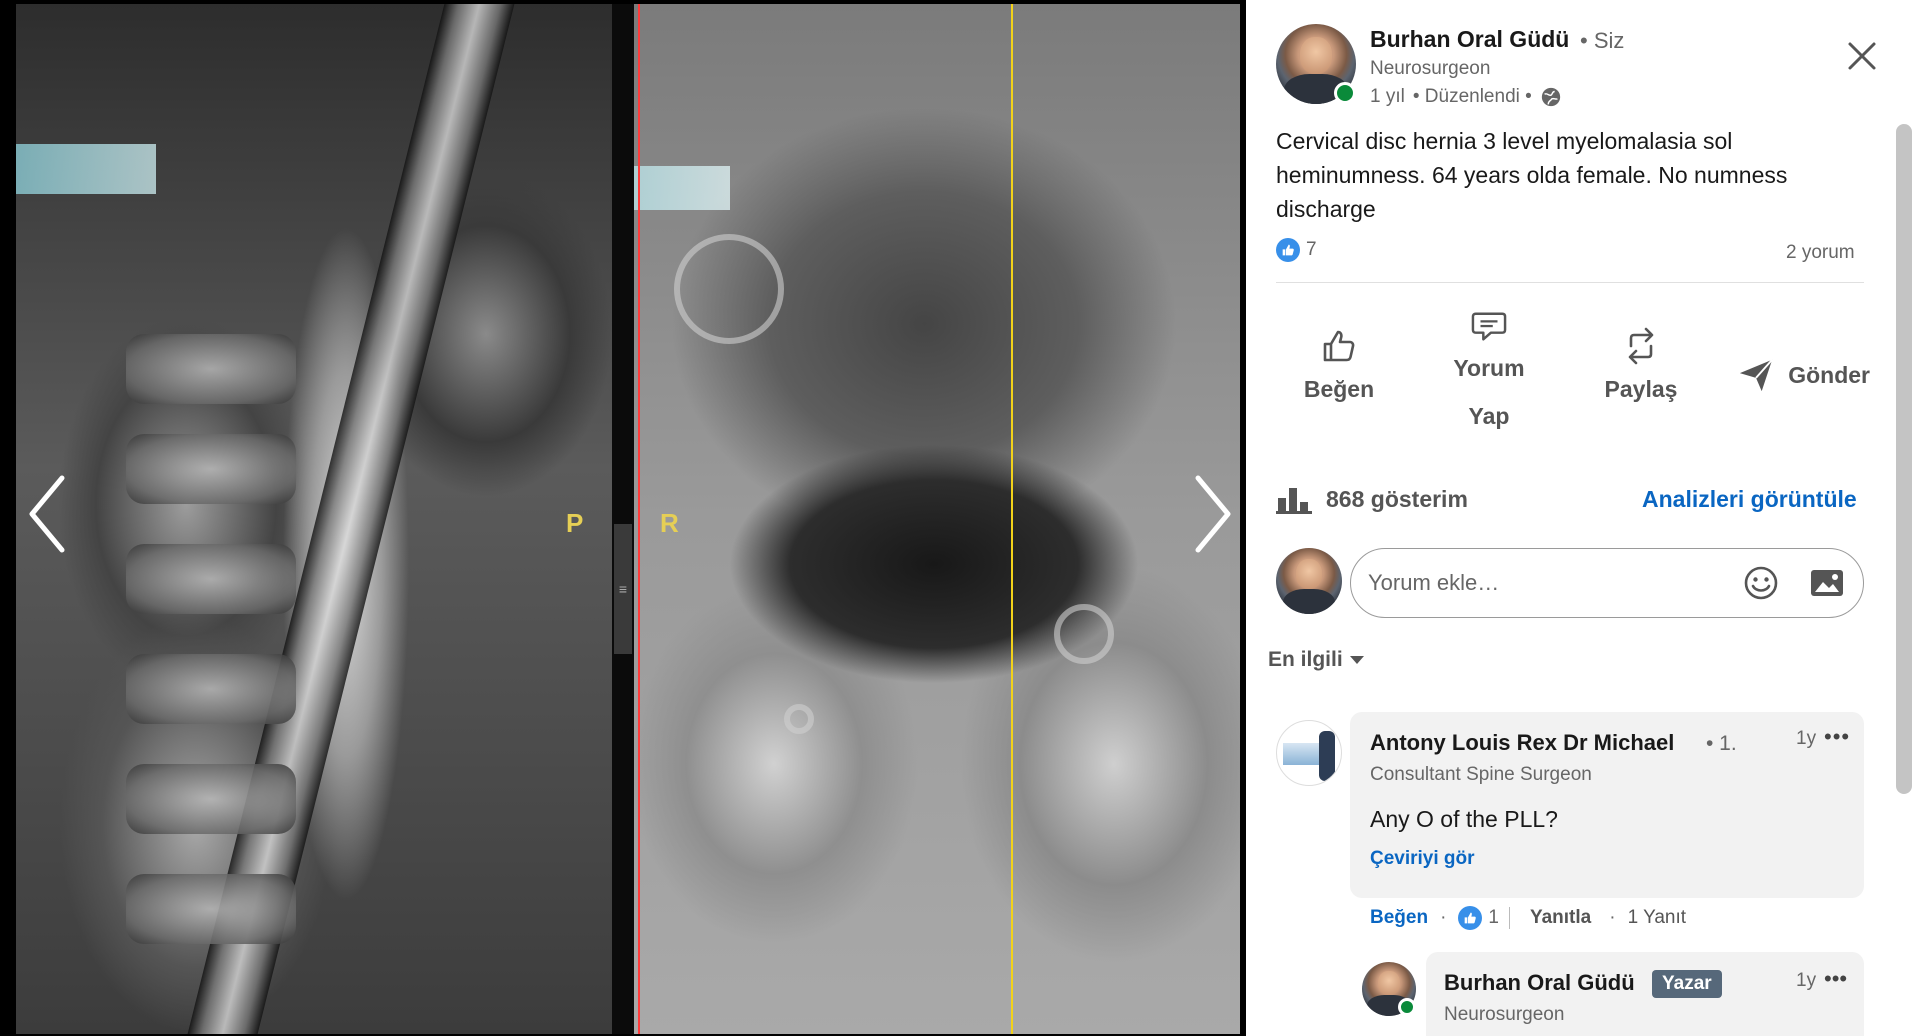 The height and width of the screenshot is (1036, 1920). What do you see at coordinates (1430, 68) in the screenshot?
I see `post-author-headline: Neurosurgeon` at bounding box center [1430, 68].